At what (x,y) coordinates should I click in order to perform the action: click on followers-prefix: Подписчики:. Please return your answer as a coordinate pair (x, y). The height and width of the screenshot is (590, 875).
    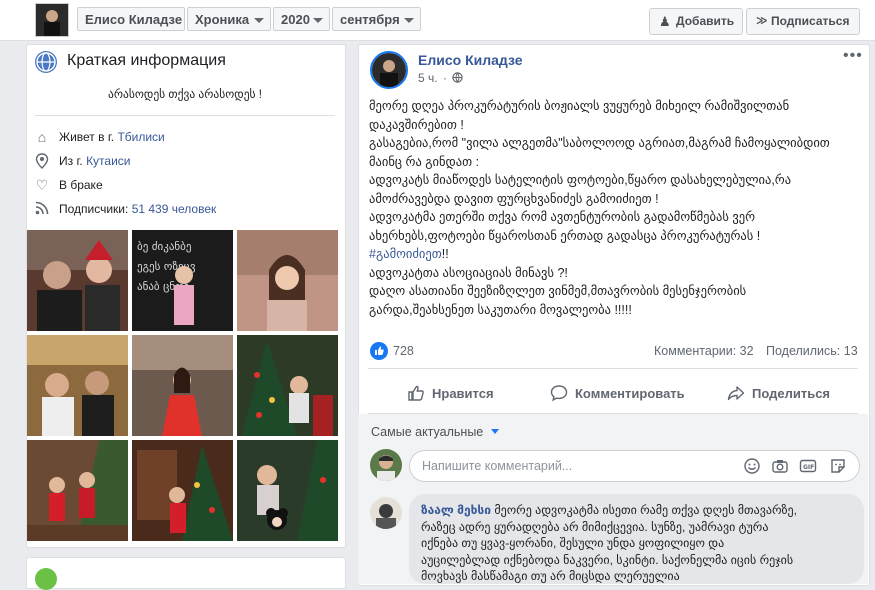
    Looking at the image, I should click on (94, 209).